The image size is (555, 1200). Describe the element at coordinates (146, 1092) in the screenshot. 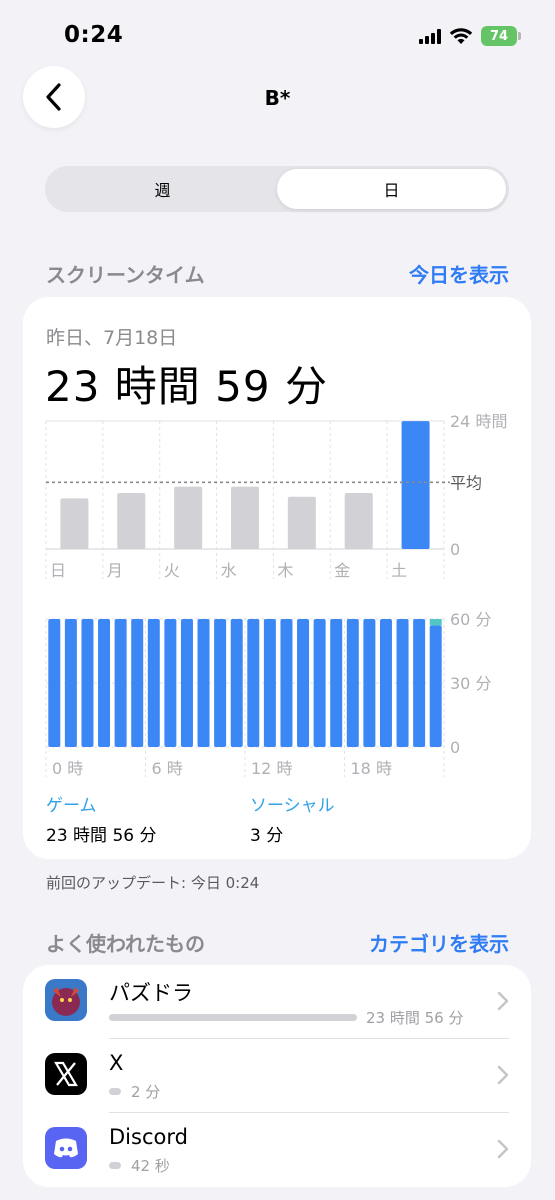

I see `app-usage-time: 2 分` at that location.